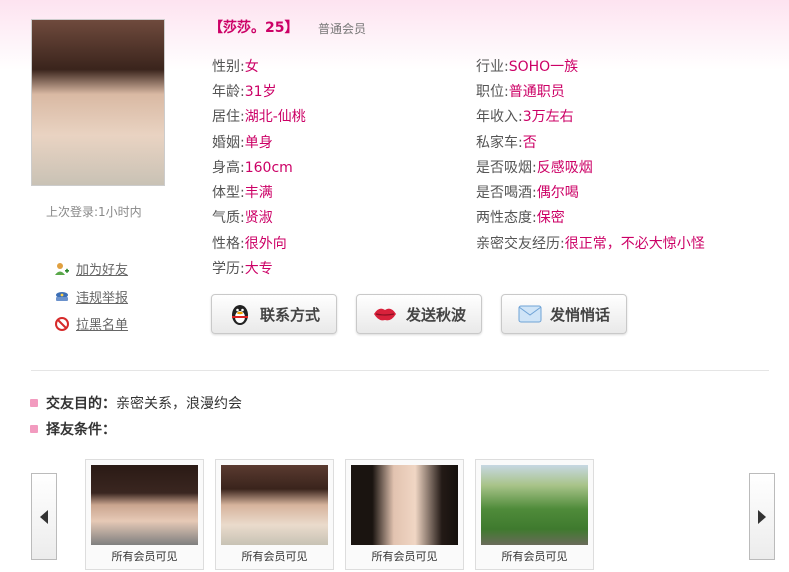 This screenshot has width=789, height=572. Describe the element at coordinates (534, 168) in the screenshot. I see `detail-smoking: 是否吸烟:反感吸烟` at that location.